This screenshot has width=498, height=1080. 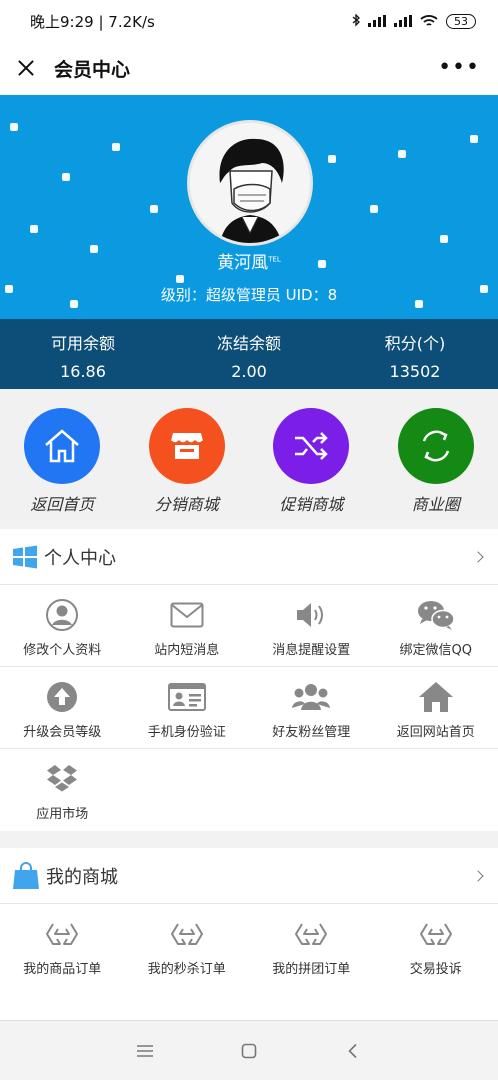 I want to click on bluetooth-icon, so click(x=356, y=20).